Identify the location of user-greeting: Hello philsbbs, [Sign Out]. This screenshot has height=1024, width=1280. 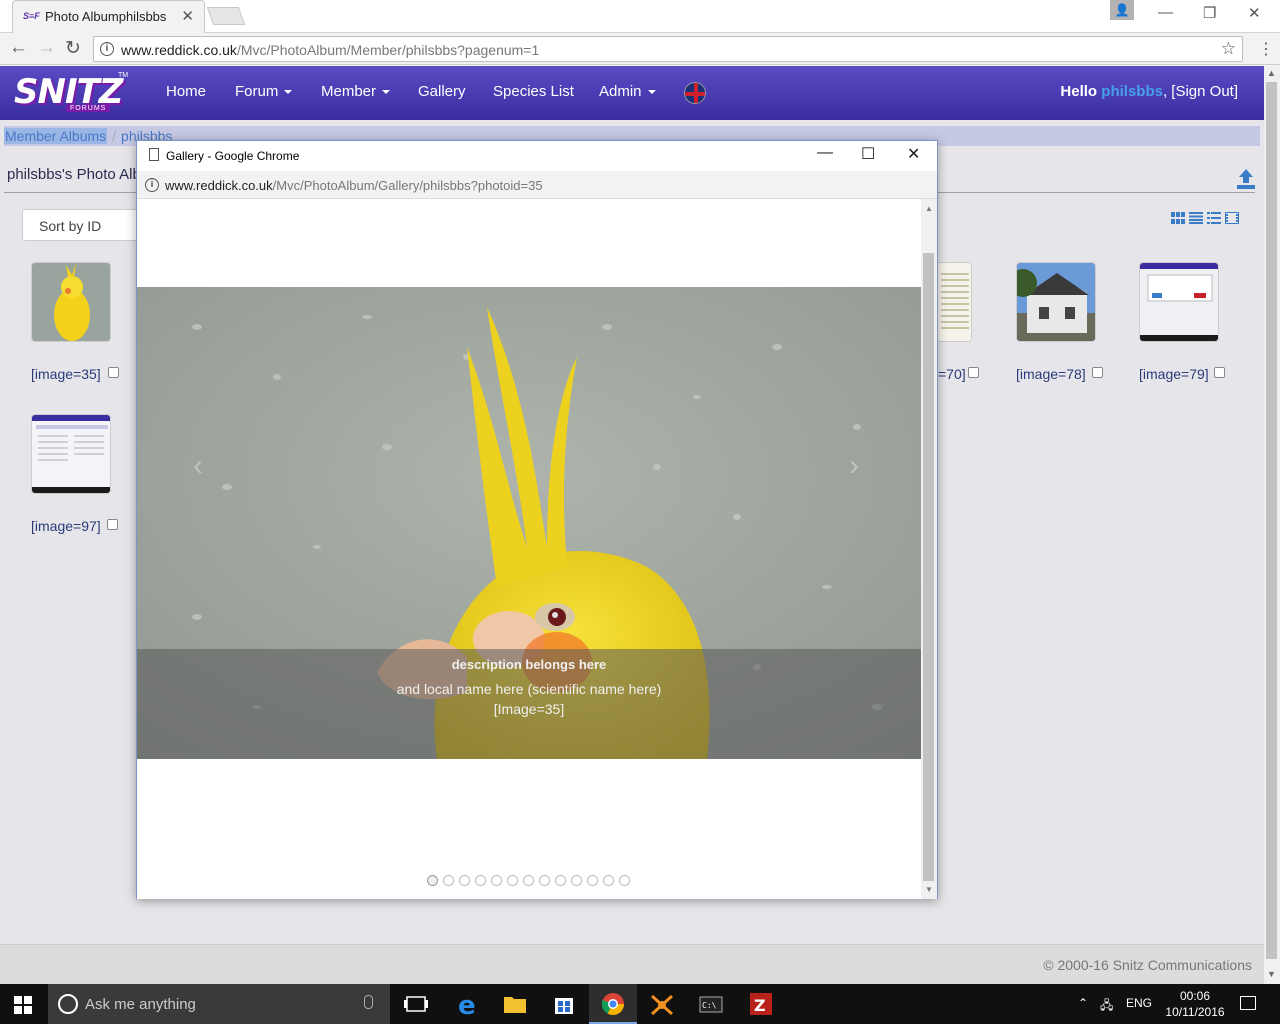
(1149, 91).